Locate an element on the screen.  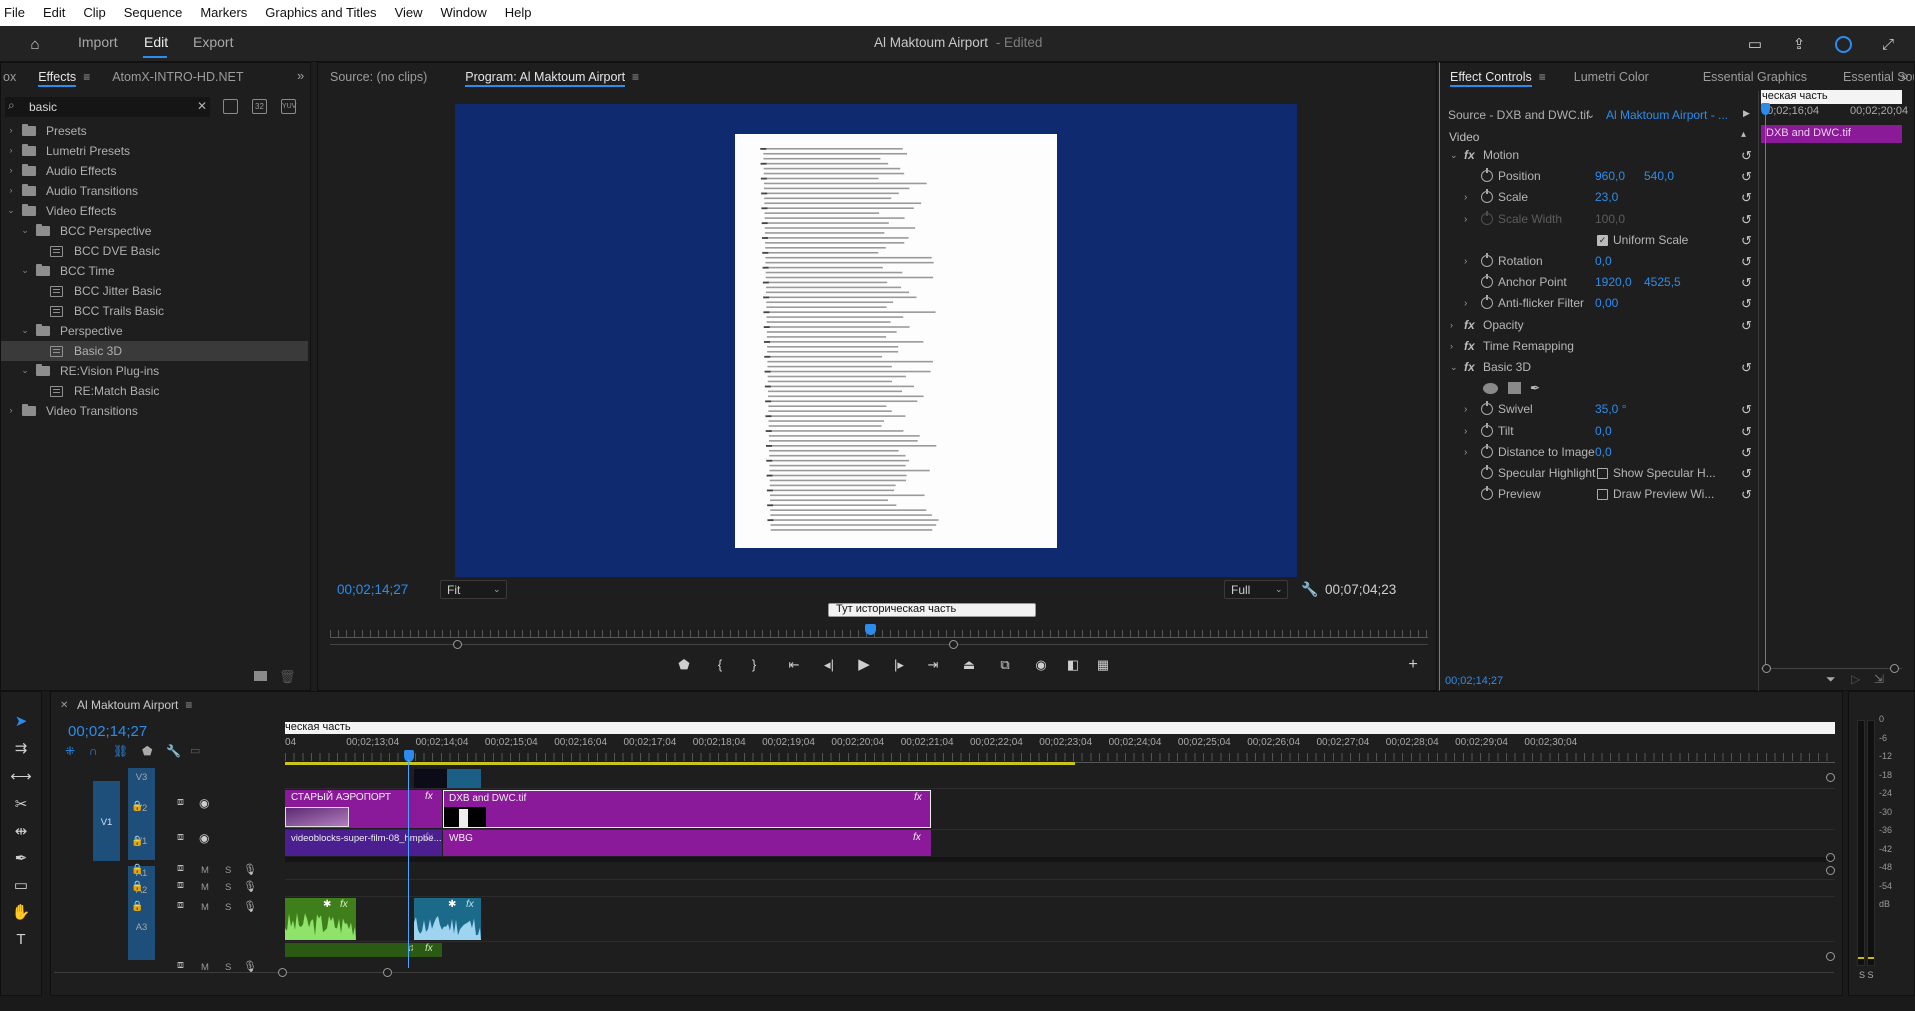
search-box: ⌕ basic ✕ is located at coordinates (107, 107).